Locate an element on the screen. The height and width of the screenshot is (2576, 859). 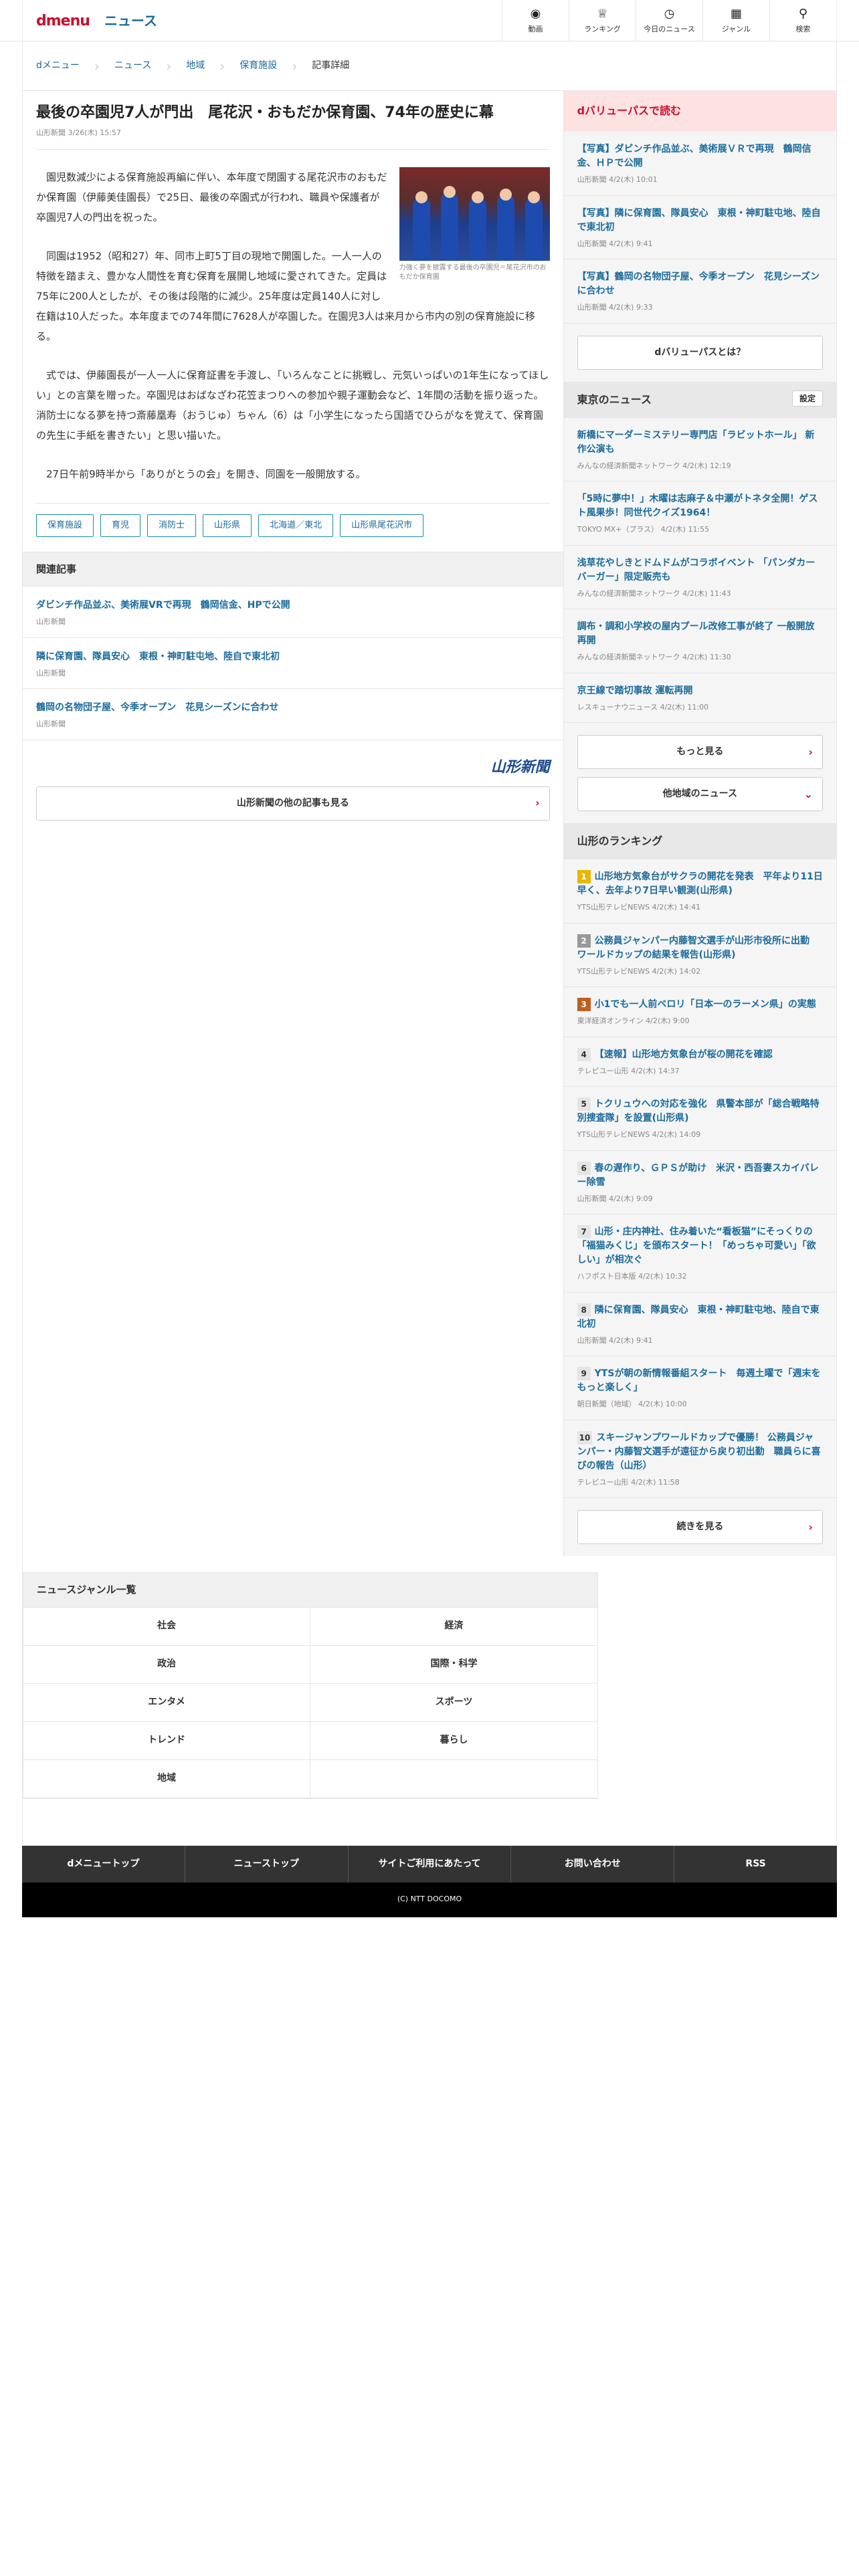
tag-obanazawa: 山形県尾花沢市 is located at coordinates (382, 525).